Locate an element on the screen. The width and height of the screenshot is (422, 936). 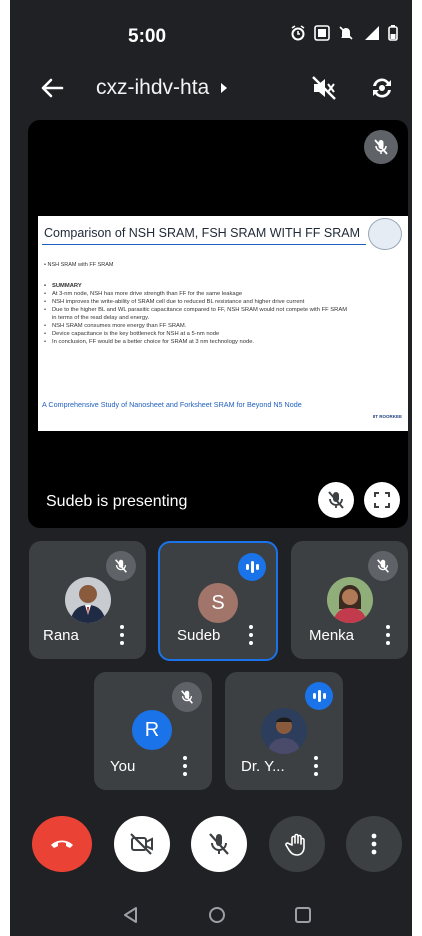
top-bar-actions is located at coordinates (353, 90).